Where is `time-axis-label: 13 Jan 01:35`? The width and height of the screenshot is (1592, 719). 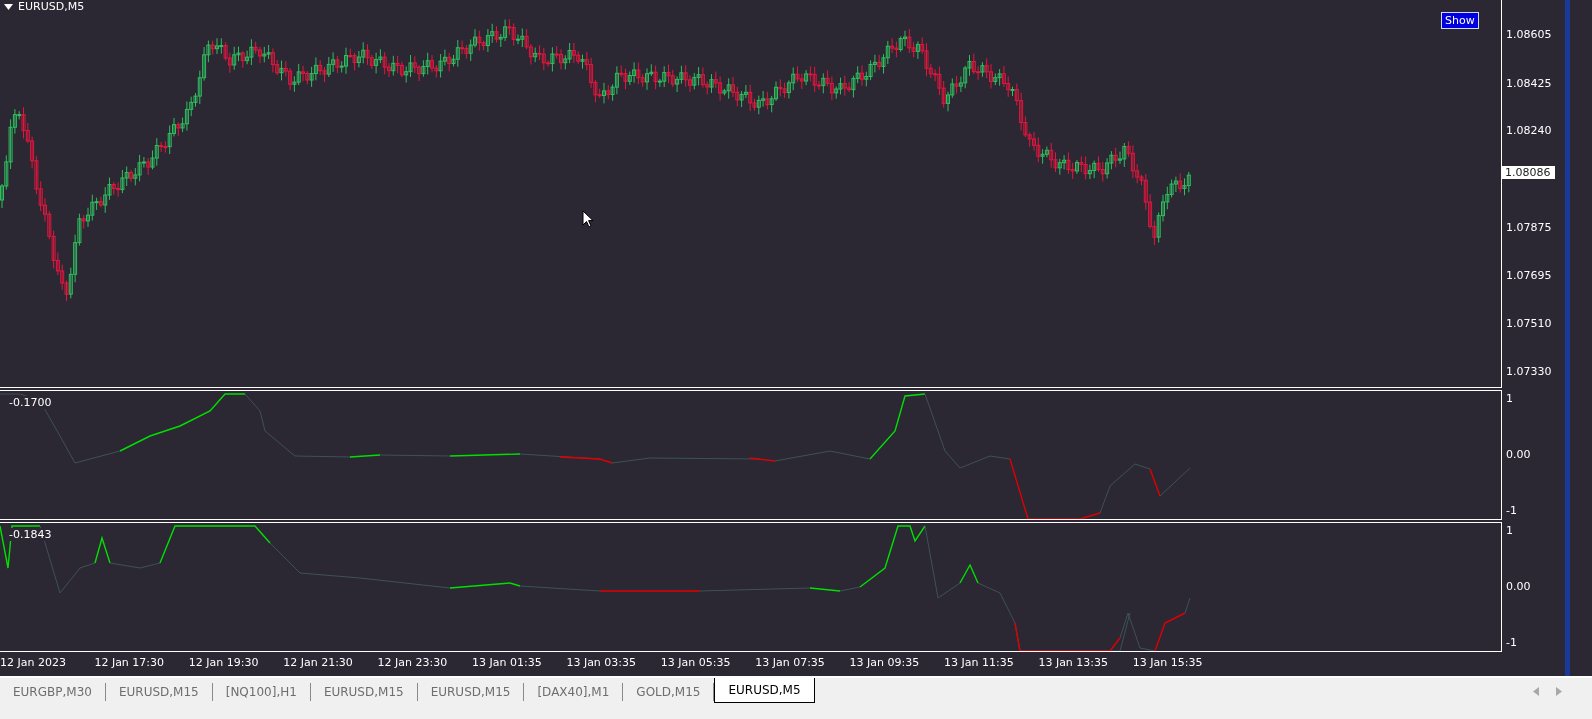 time-axis-label: 13 Jan 01:35 is located at coordinates (507, 662).